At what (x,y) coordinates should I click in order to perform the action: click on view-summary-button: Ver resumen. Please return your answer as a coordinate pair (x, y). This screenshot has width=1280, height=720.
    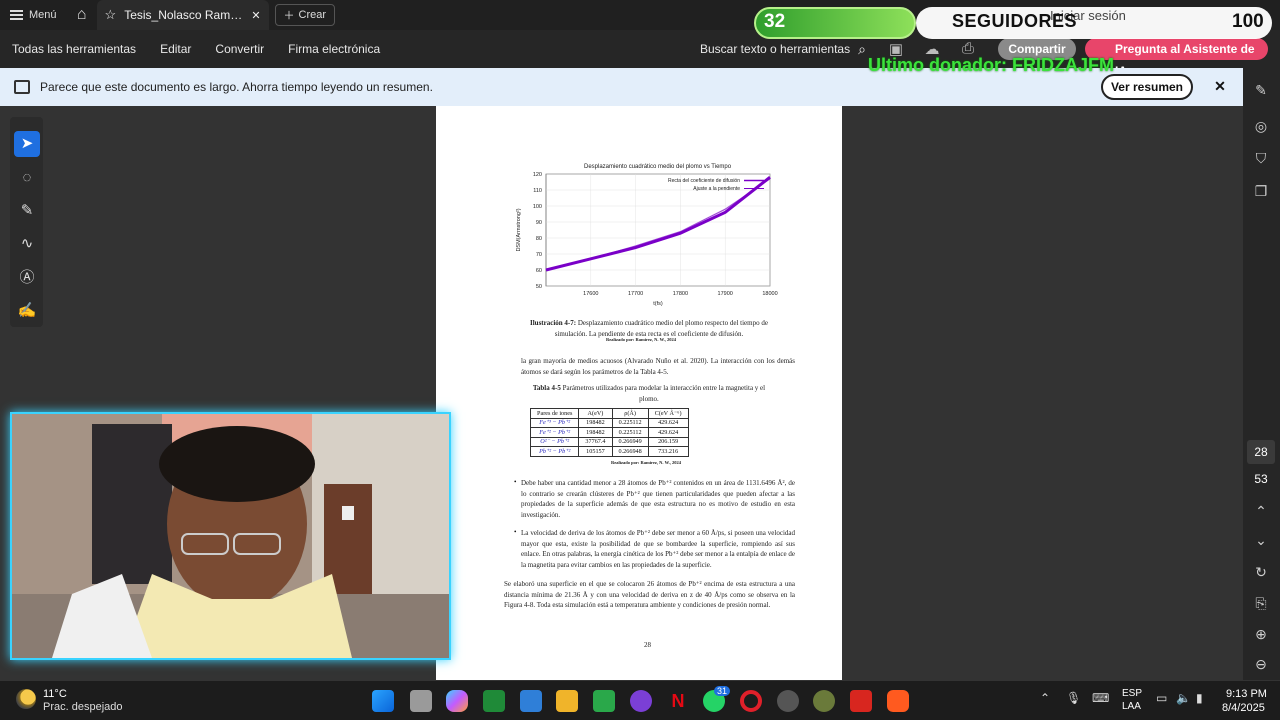
    Looking at the image, I should click on (1147, 87).